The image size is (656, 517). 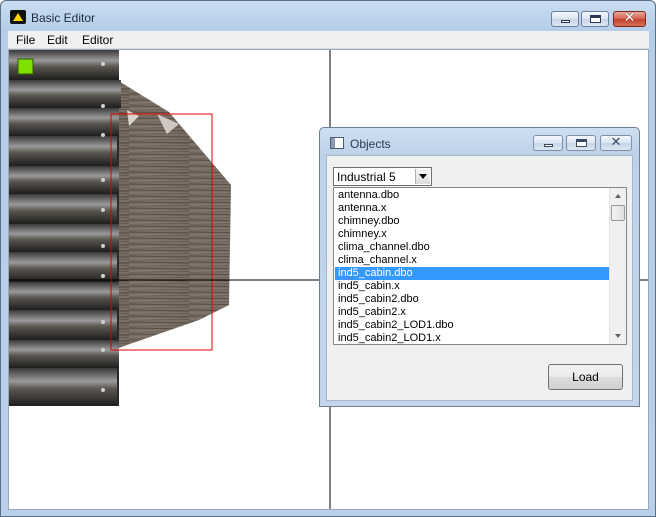 What do you see at coordinates (472, 234) in the screenshot?
I see `list-item: chimney.x` at bounding box center [472, 234].